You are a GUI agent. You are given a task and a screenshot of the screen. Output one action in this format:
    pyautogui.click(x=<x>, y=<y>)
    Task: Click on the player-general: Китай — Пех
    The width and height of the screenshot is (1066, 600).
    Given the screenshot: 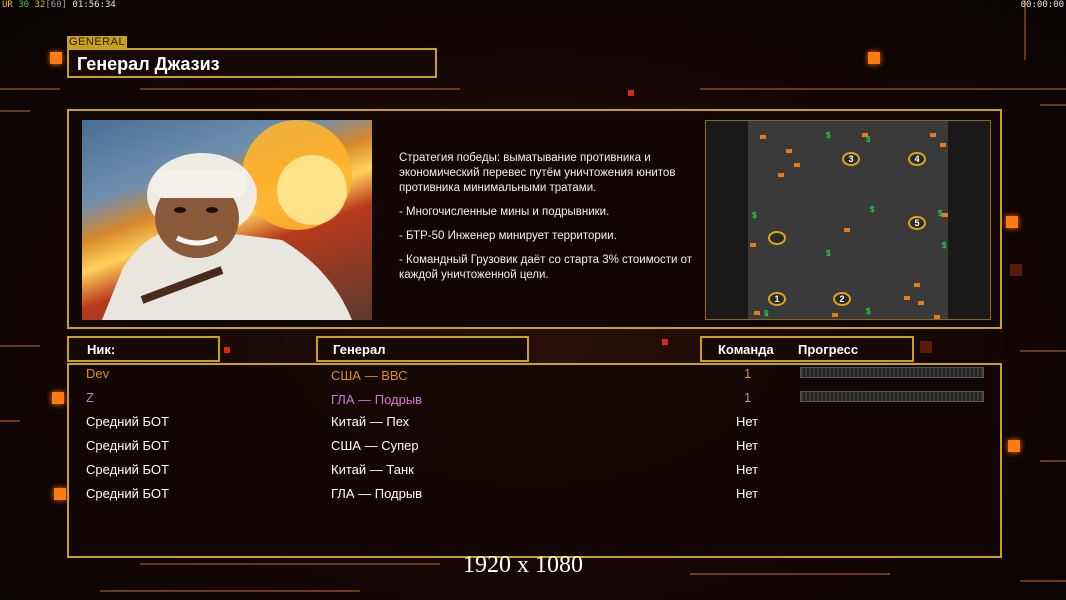 What is the action you would take?
    pyautogui.click(x=370, y=421)
    